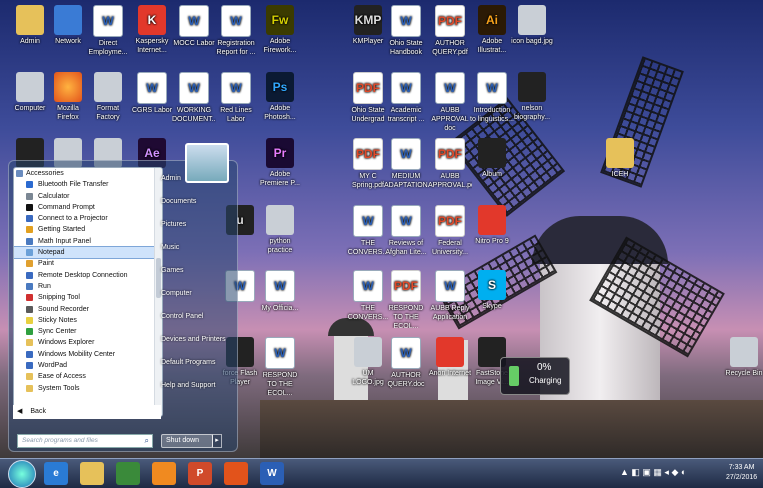 Image resolution: width=763 pixels, height=488 pixels. Describe the element at coordinates (194, 34) in the screenshot. I see `desktop-icon-mocclabor: W MOCC Labor` at that location.